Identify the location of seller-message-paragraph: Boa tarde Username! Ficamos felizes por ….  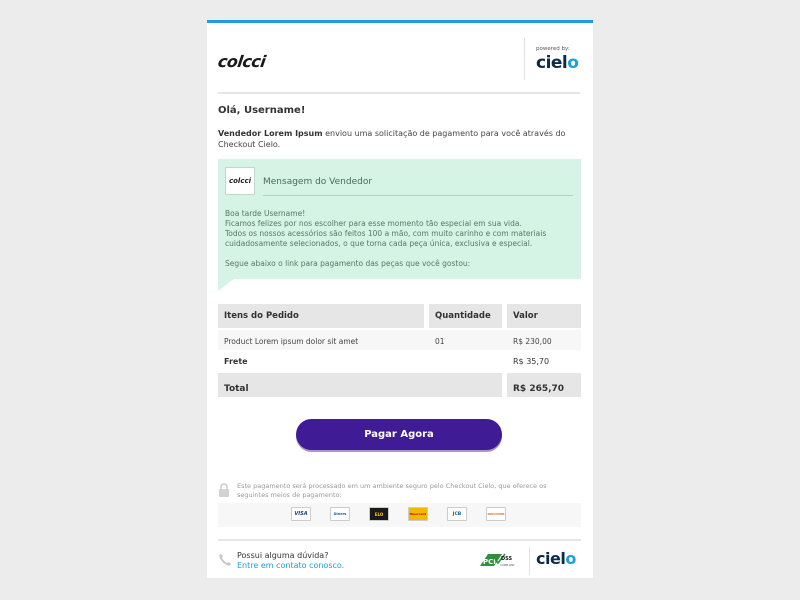
(386, 228).